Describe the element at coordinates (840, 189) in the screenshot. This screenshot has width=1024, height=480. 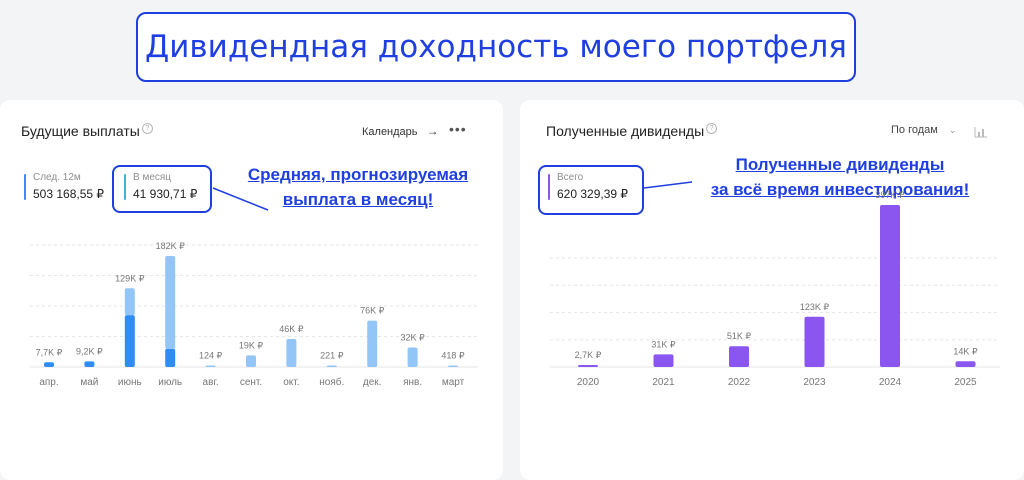
I see `received-annotation-line2: за всё время инвестирования!` at that location.